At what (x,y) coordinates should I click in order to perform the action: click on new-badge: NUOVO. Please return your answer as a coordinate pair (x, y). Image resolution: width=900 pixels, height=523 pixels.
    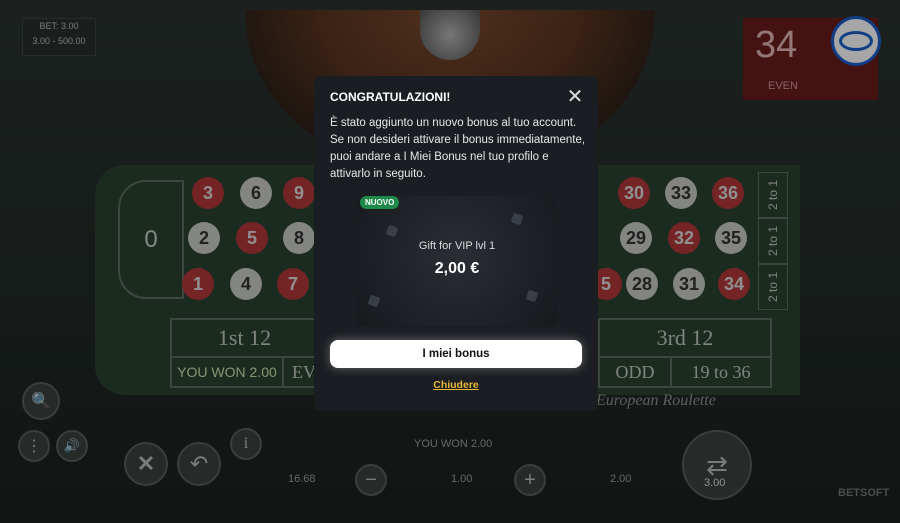
    Looking at the image, I should click on (380, 202).